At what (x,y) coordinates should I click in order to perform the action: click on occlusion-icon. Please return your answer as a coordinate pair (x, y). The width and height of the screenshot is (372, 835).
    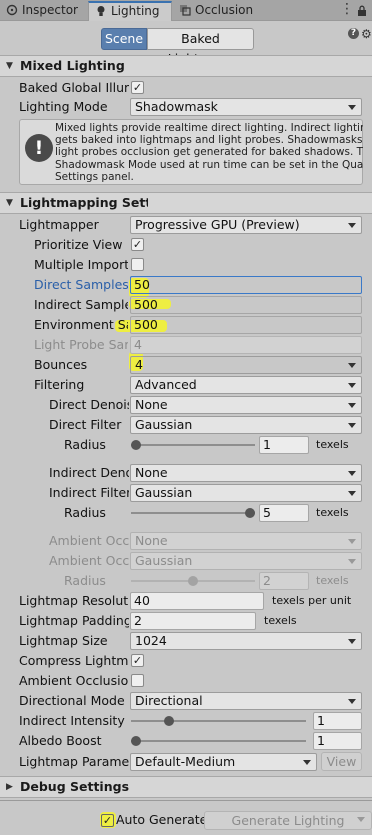
    Looking at the image, I should click on (185, 10).